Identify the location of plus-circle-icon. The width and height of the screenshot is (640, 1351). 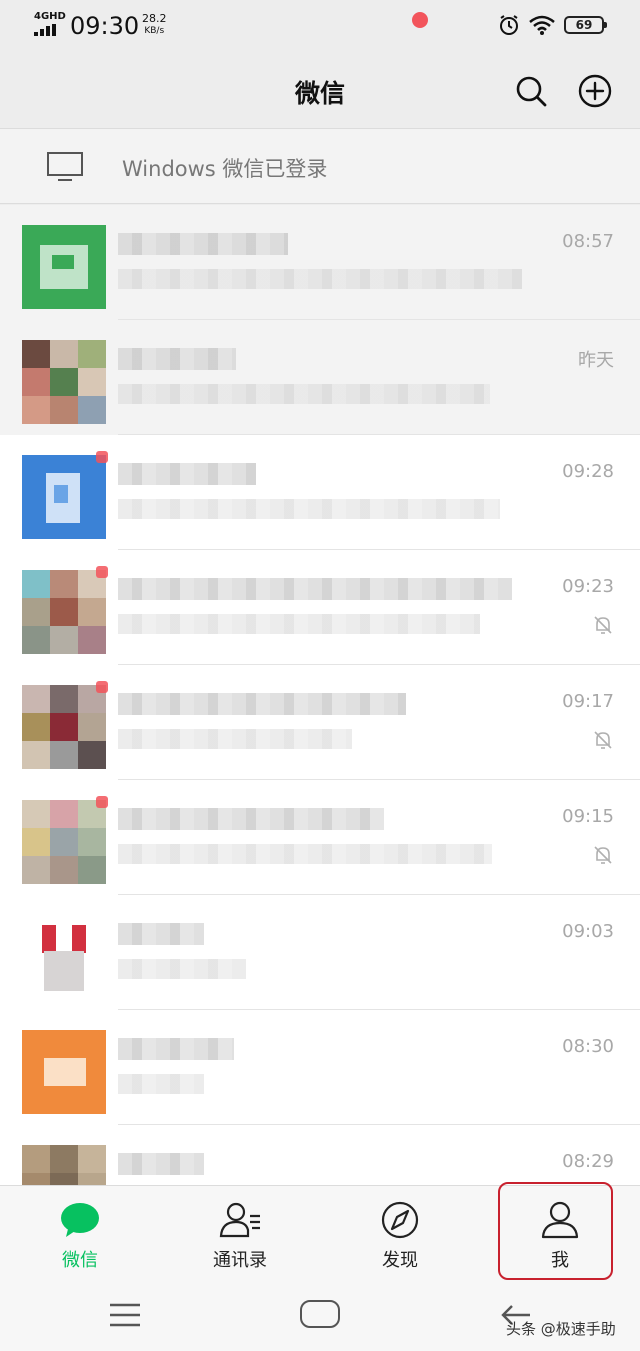
(595, 91).